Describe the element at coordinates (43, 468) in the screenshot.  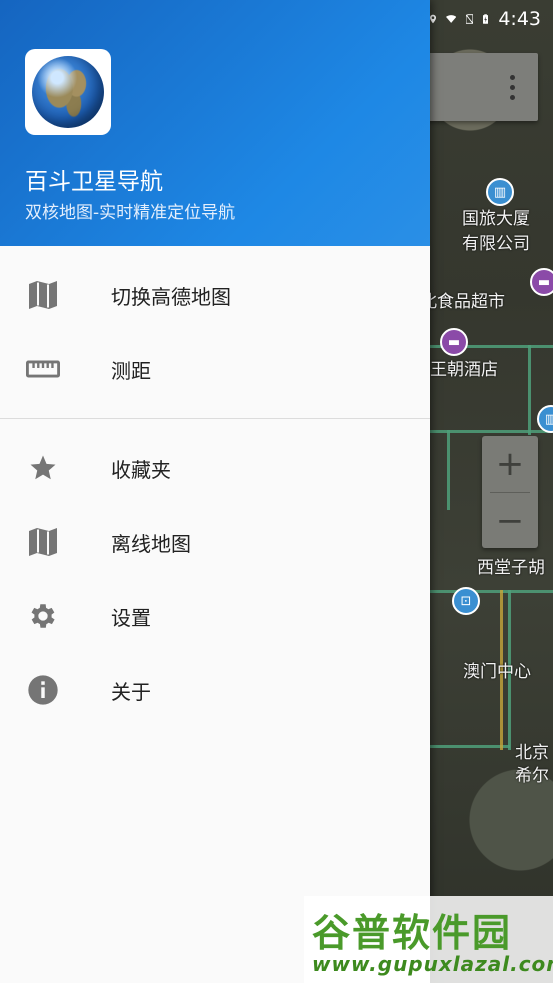
I see `star-icon` at that location.